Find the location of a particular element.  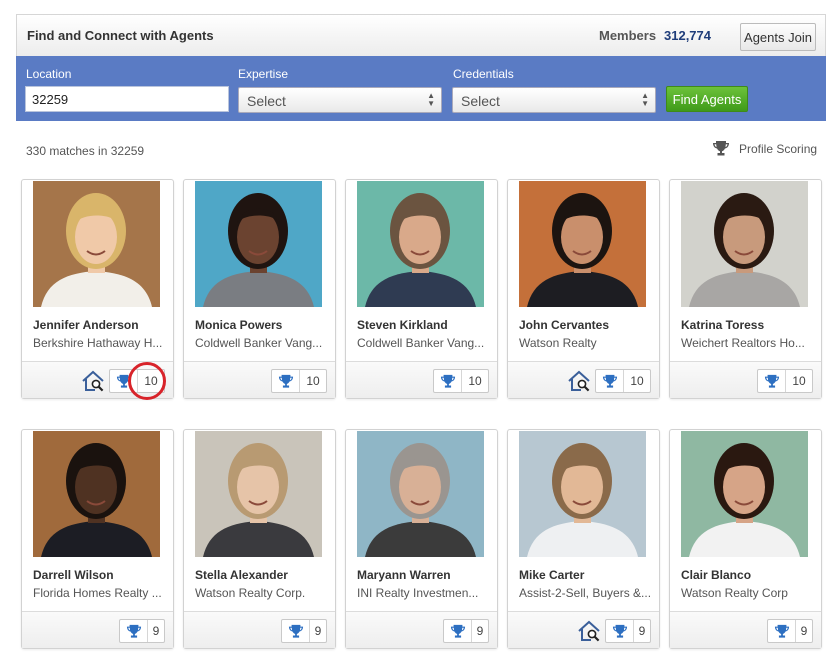

page-title: Find and Connect with Agents is located at coordinates (120, 35).